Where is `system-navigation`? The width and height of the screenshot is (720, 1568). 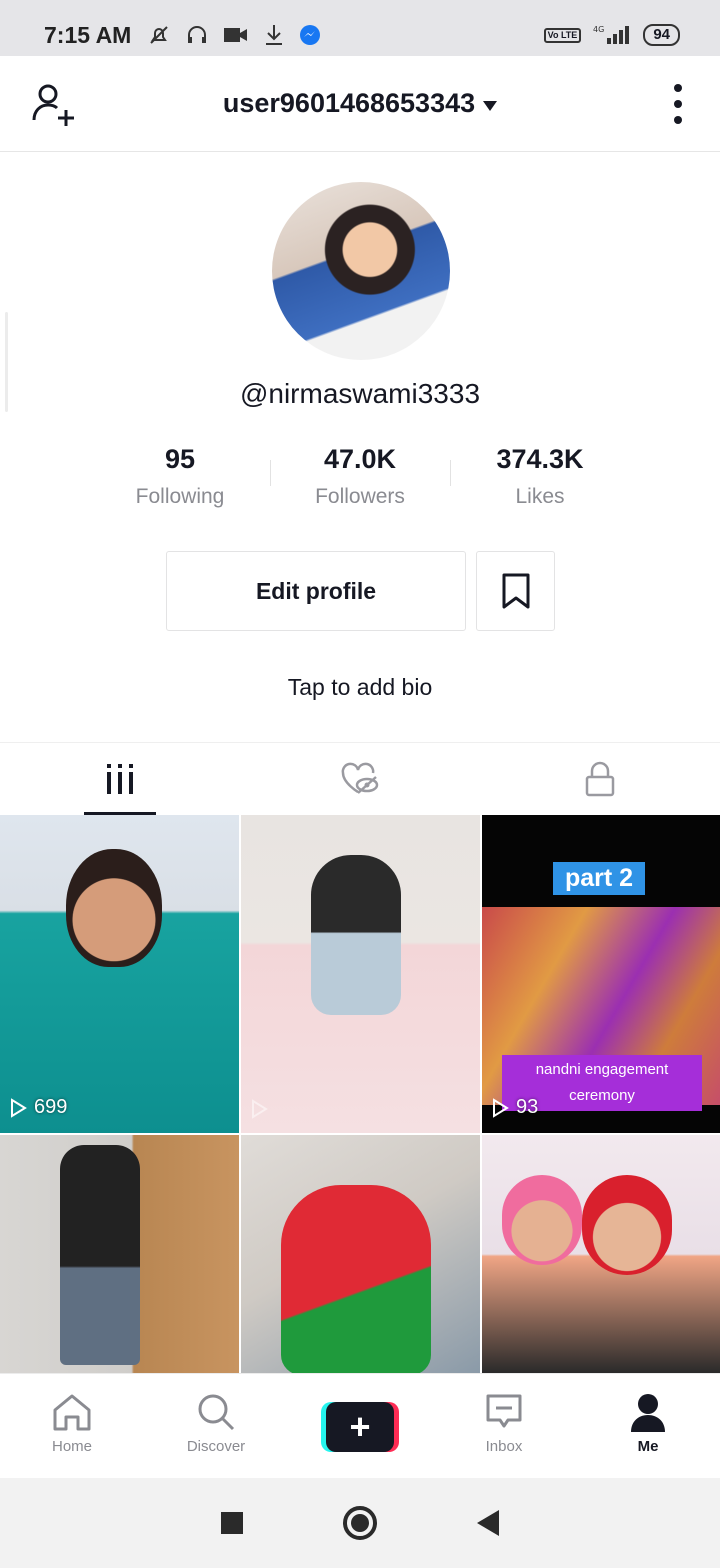 system-navigation is located at coordinates (360, 1523).